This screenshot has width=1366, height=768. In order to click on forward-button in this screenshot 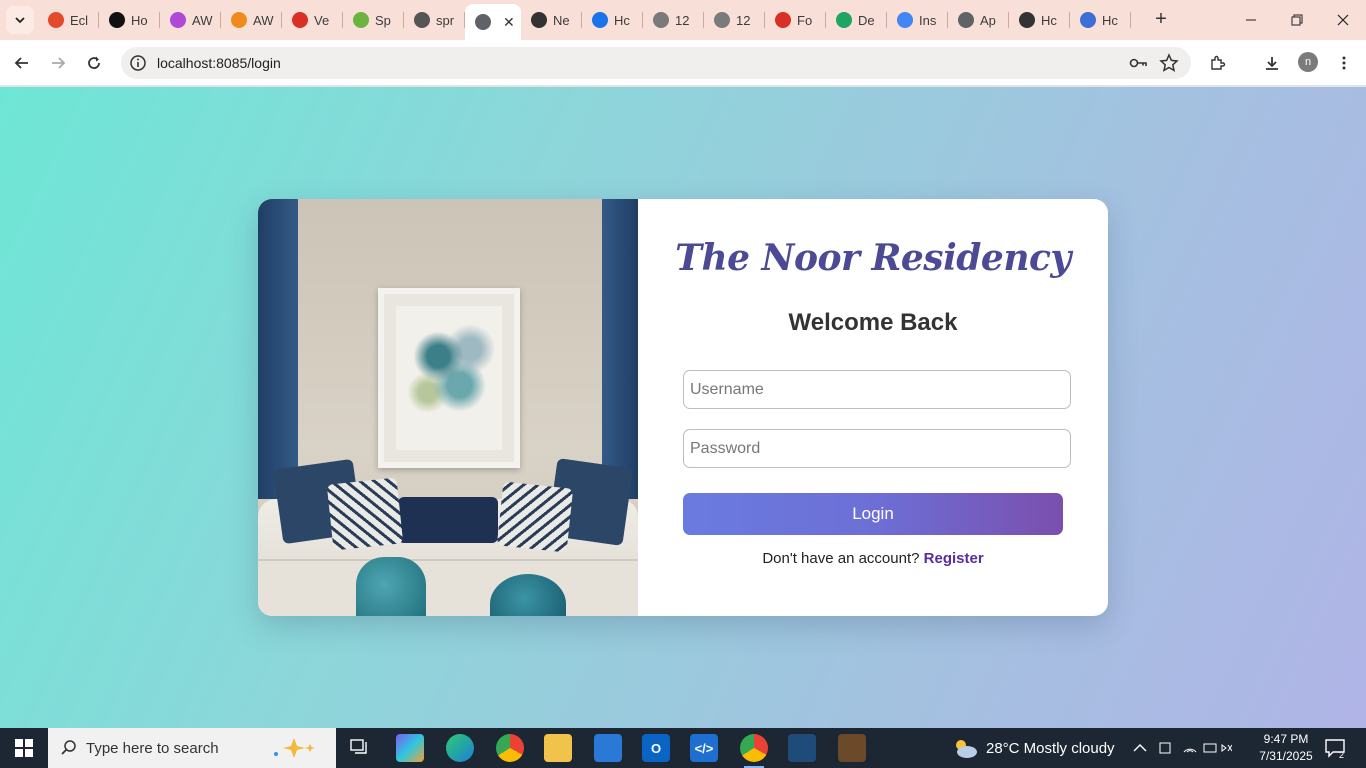, I will do `click(58, 63)`.